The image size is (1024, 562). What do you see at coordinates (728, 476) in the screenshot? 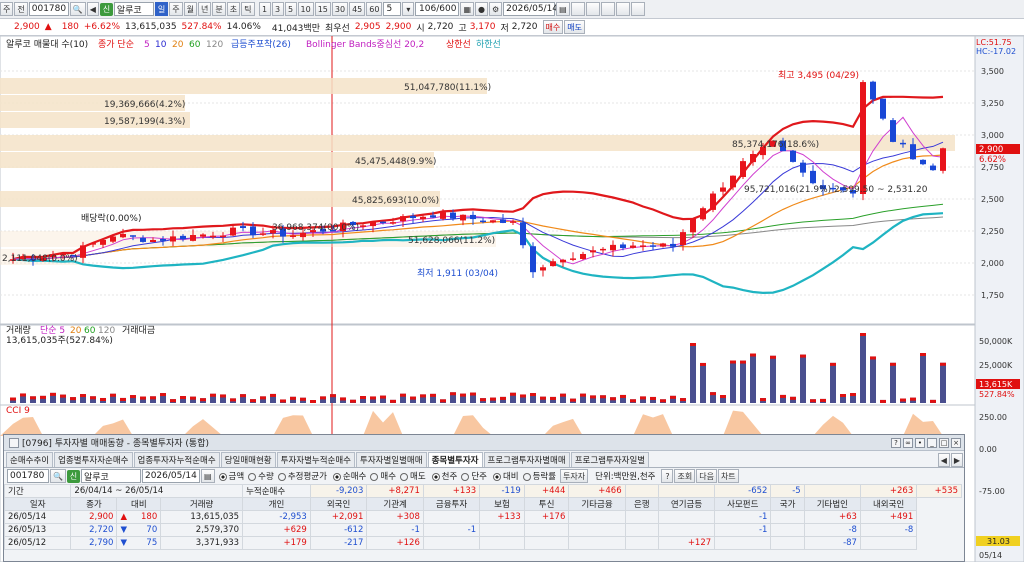
I see `chart-button: 차트` at bounding box center [728, 476].